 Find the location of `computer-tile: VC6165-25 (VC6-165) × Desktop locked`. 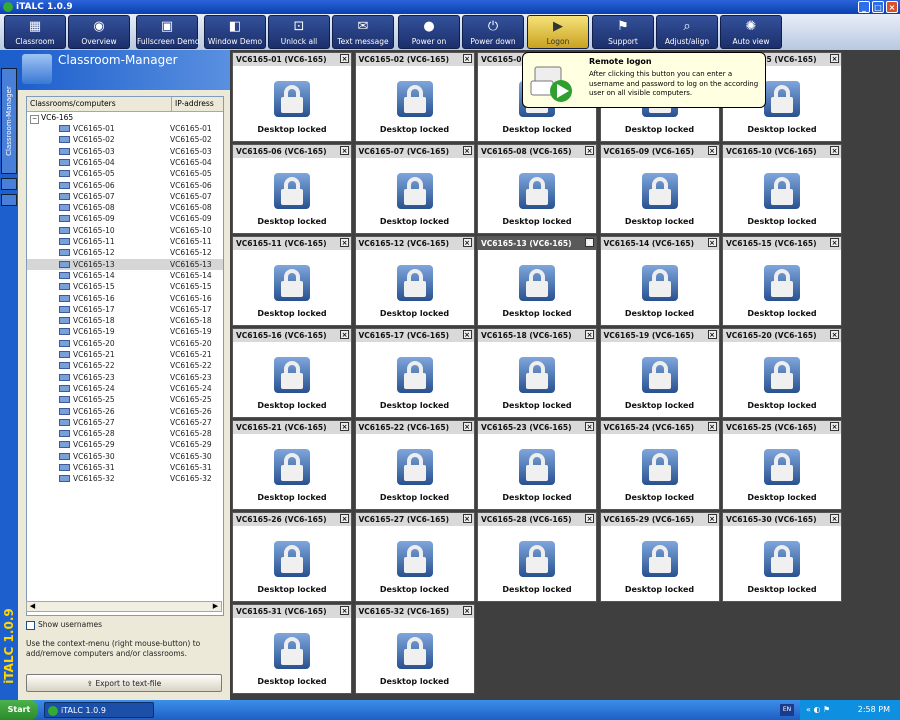

computer-tile: VC6165-25 (VC6-165) × Desktop locked is located at coordinates (782, 465).